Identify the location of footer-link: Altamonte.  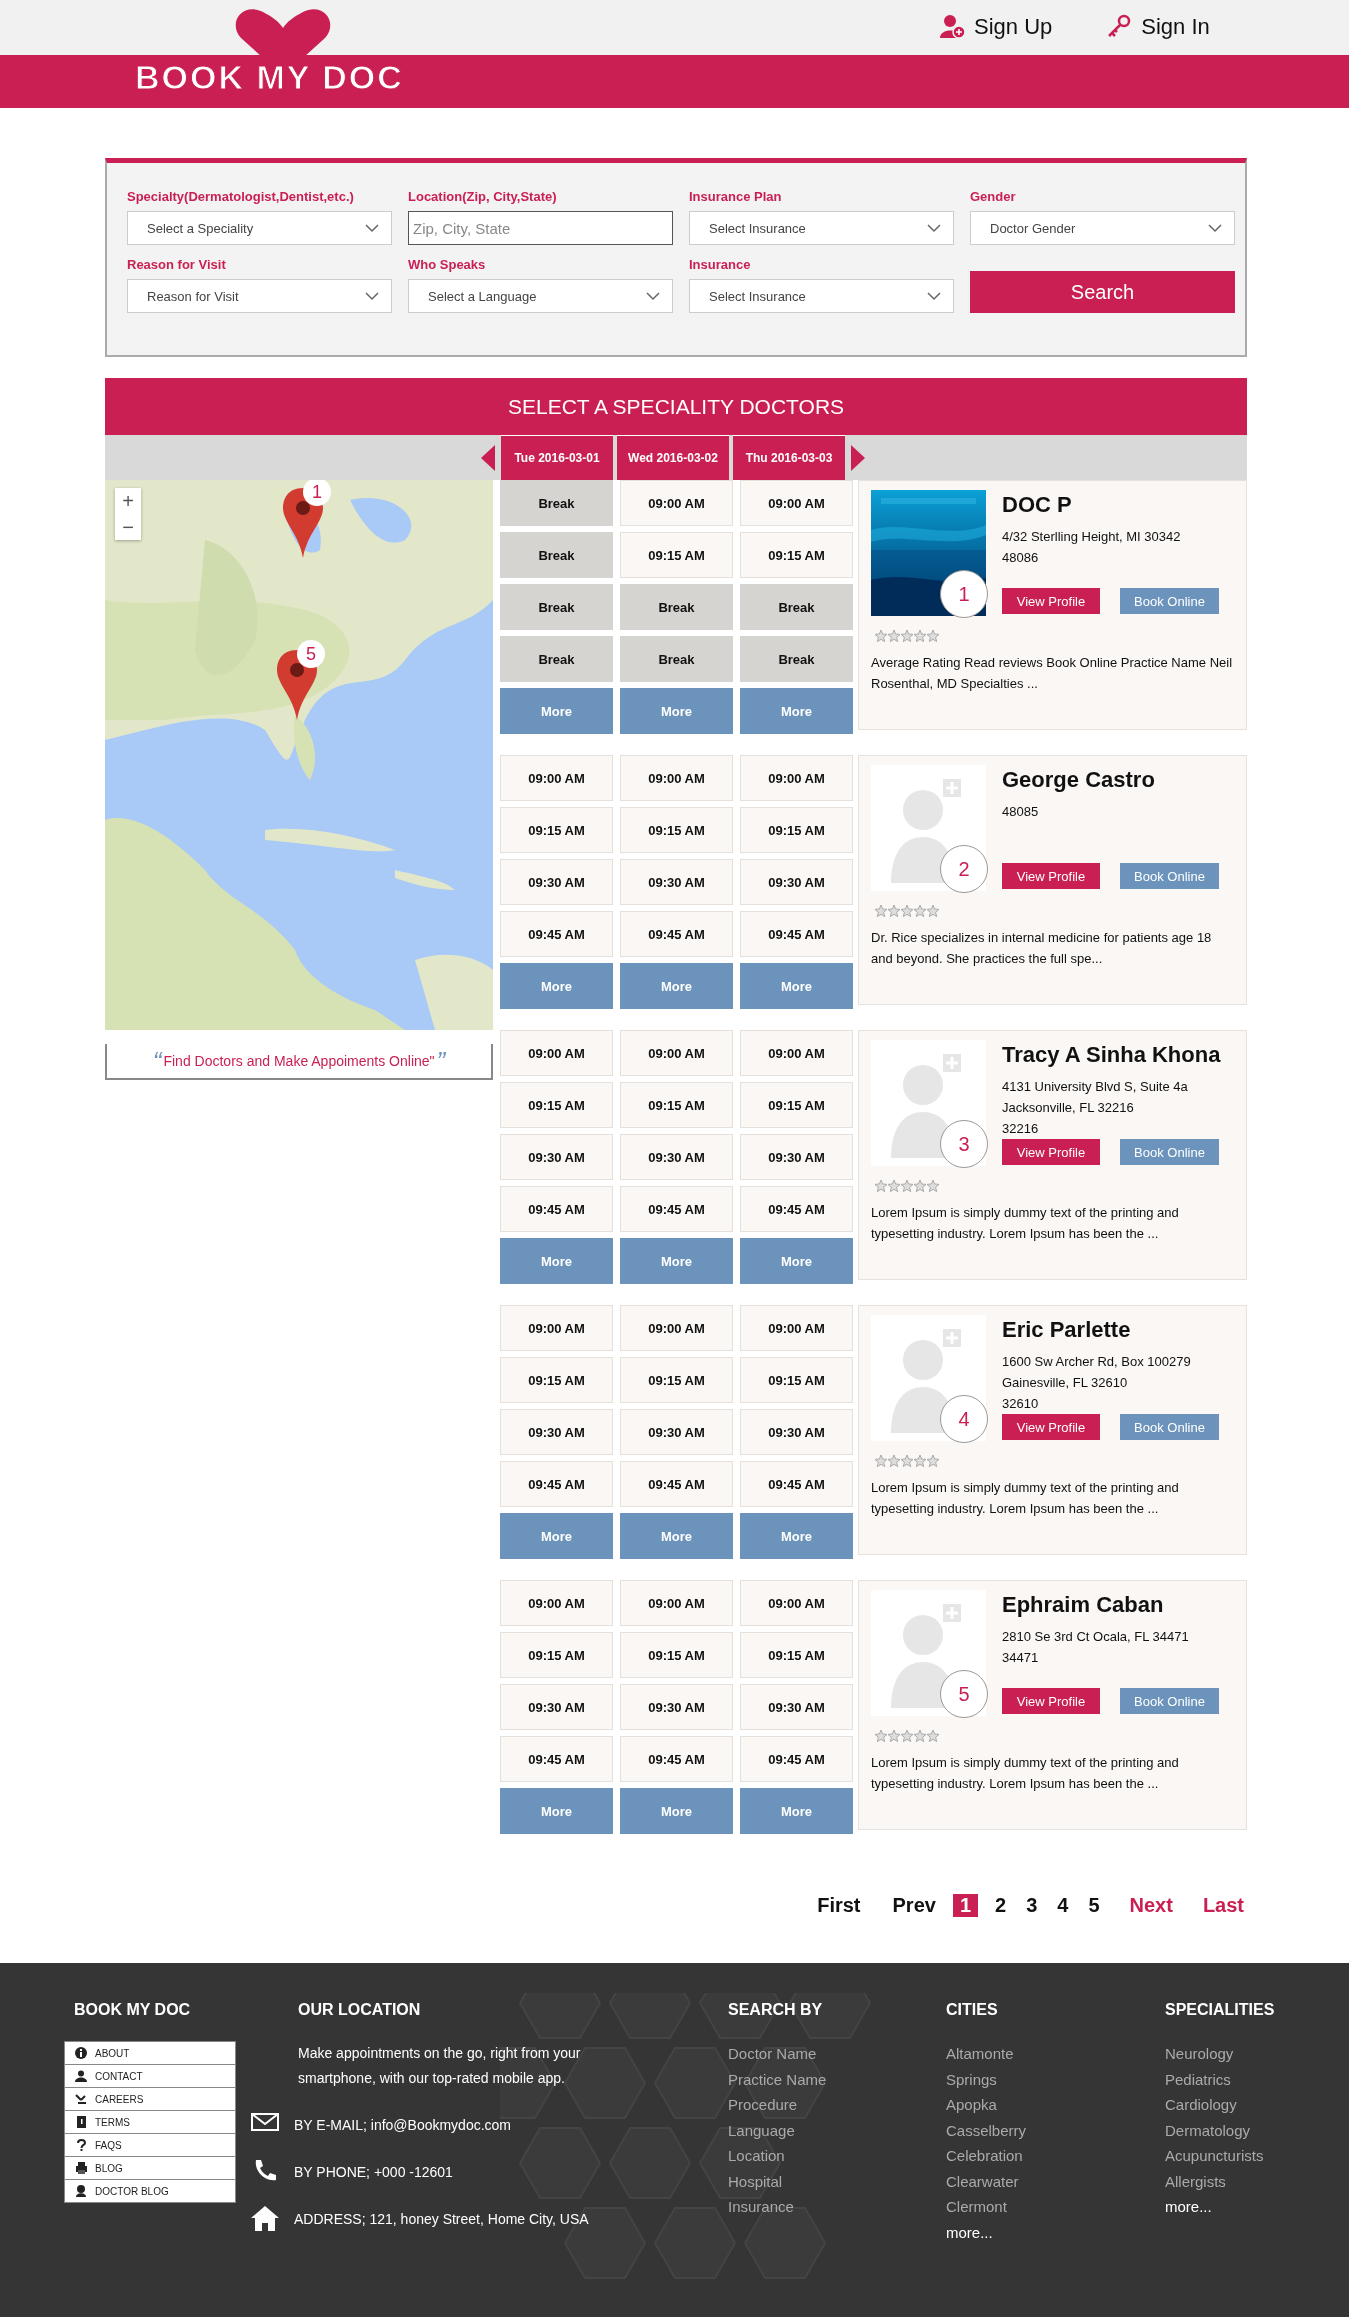
(1055, 2054).